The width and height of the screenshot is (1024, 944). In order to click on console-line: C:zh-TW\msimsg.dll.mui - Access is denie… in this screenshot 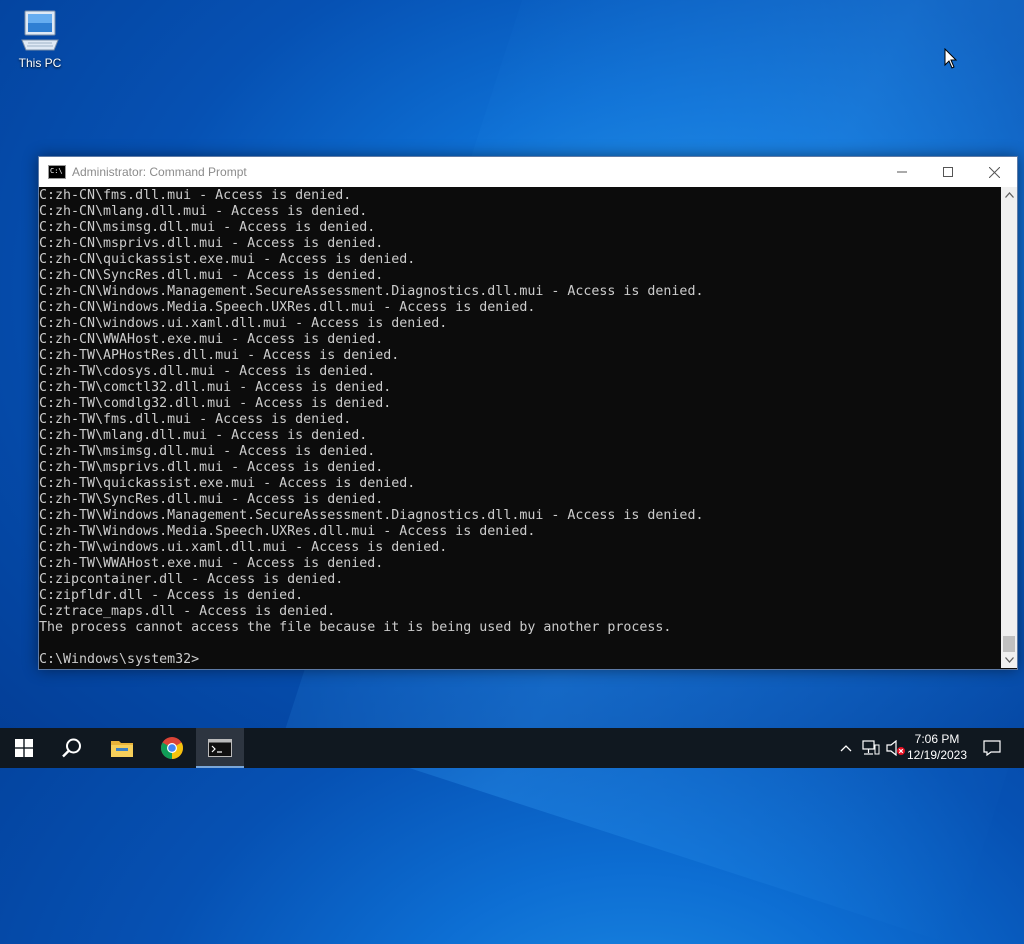, I will do `click(207, 451)`.